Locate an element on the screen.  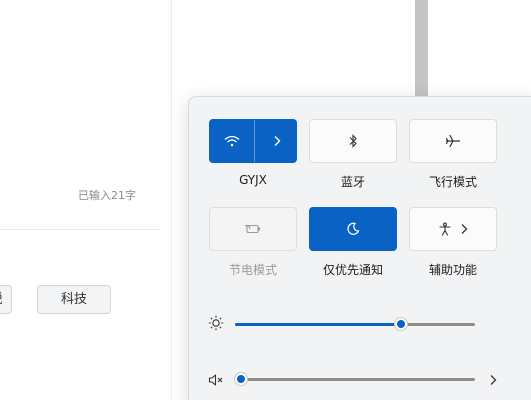
airplane-icon is located at coordinates (453, 141).